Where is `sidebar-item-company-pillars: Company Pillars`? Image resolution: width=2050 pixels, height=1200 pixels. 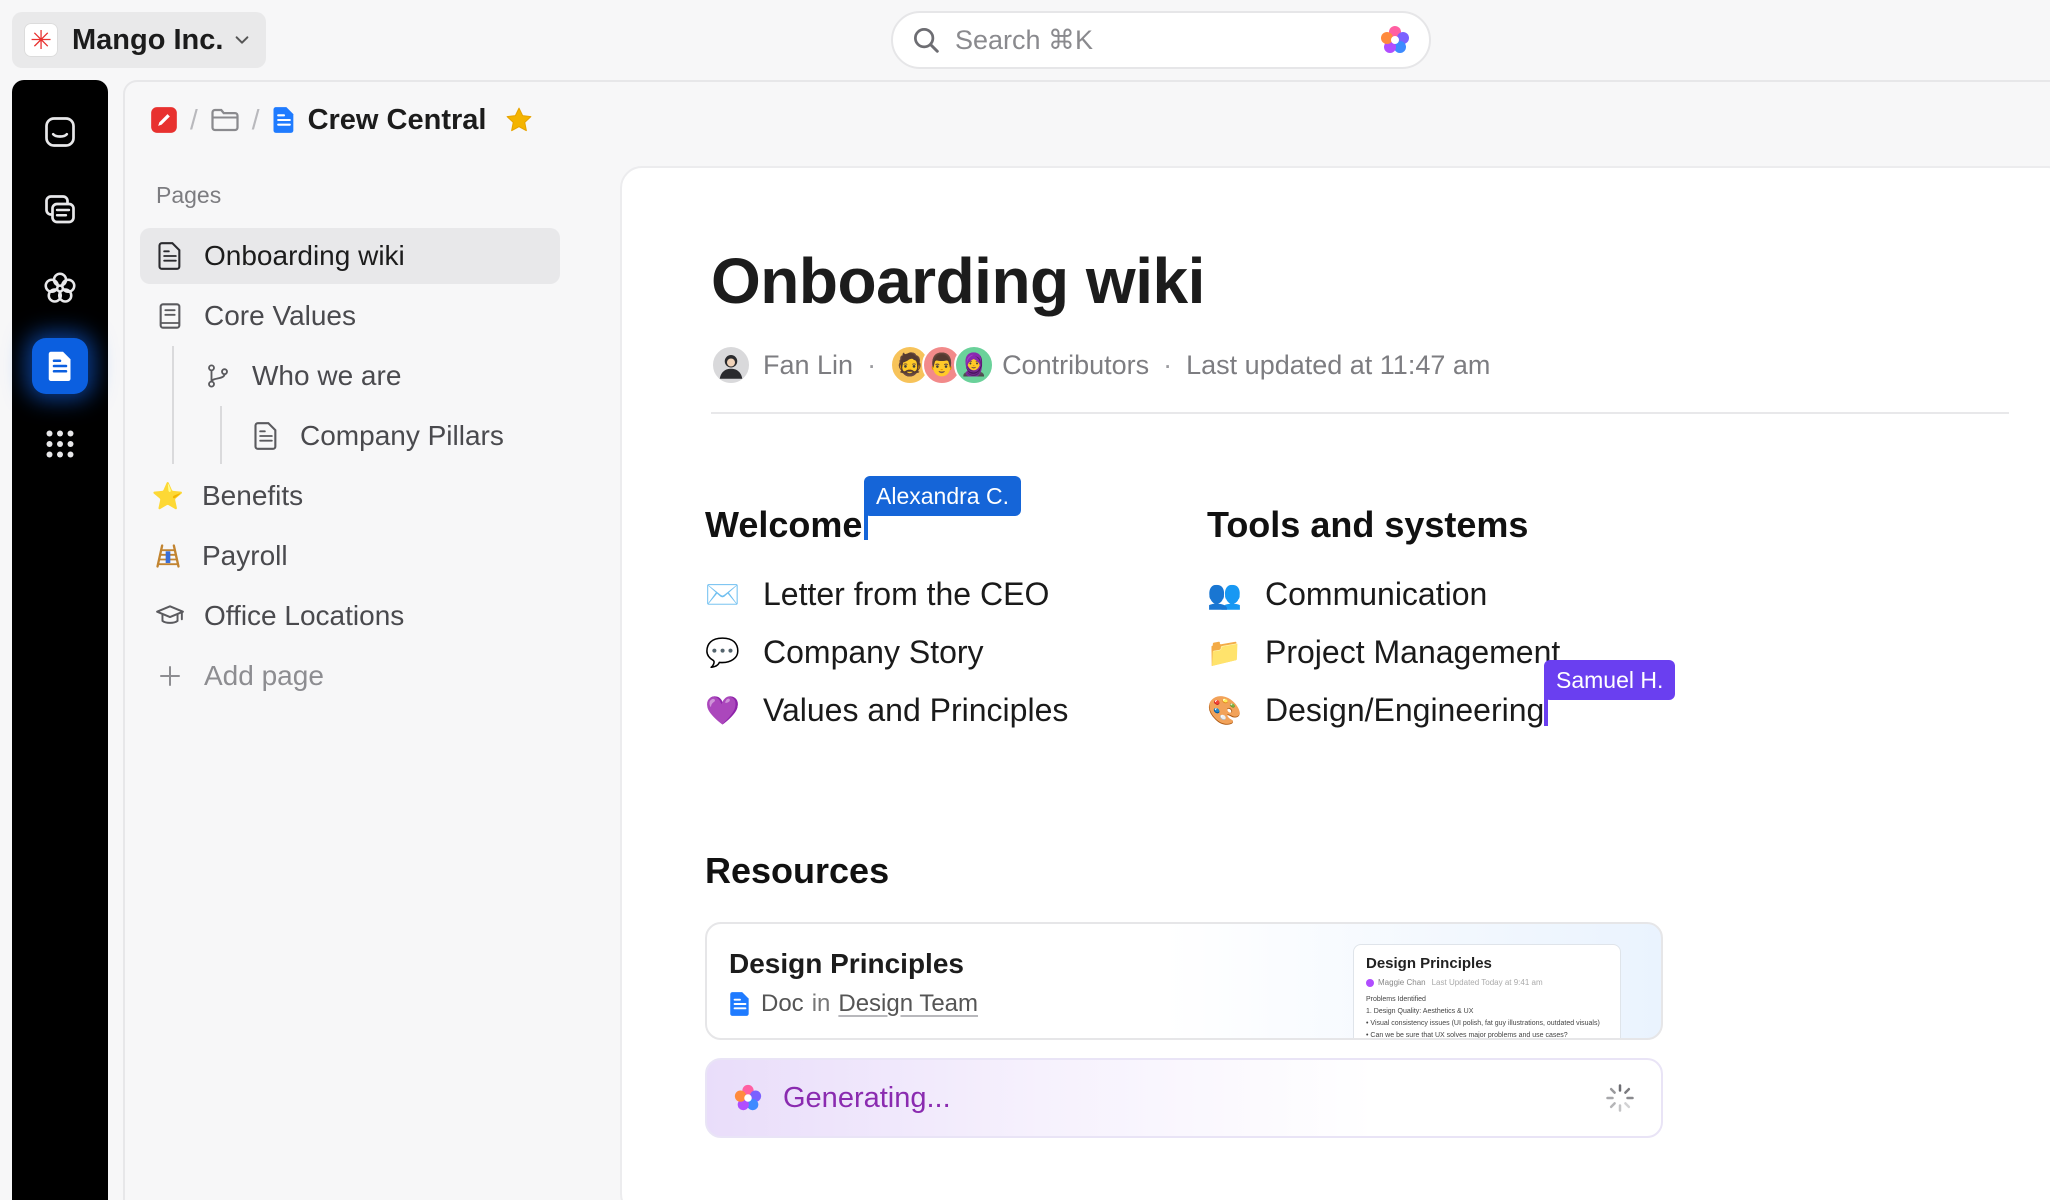
sidebar-item-company-pillars: Company Pillars is located at coordinates (378, 436).